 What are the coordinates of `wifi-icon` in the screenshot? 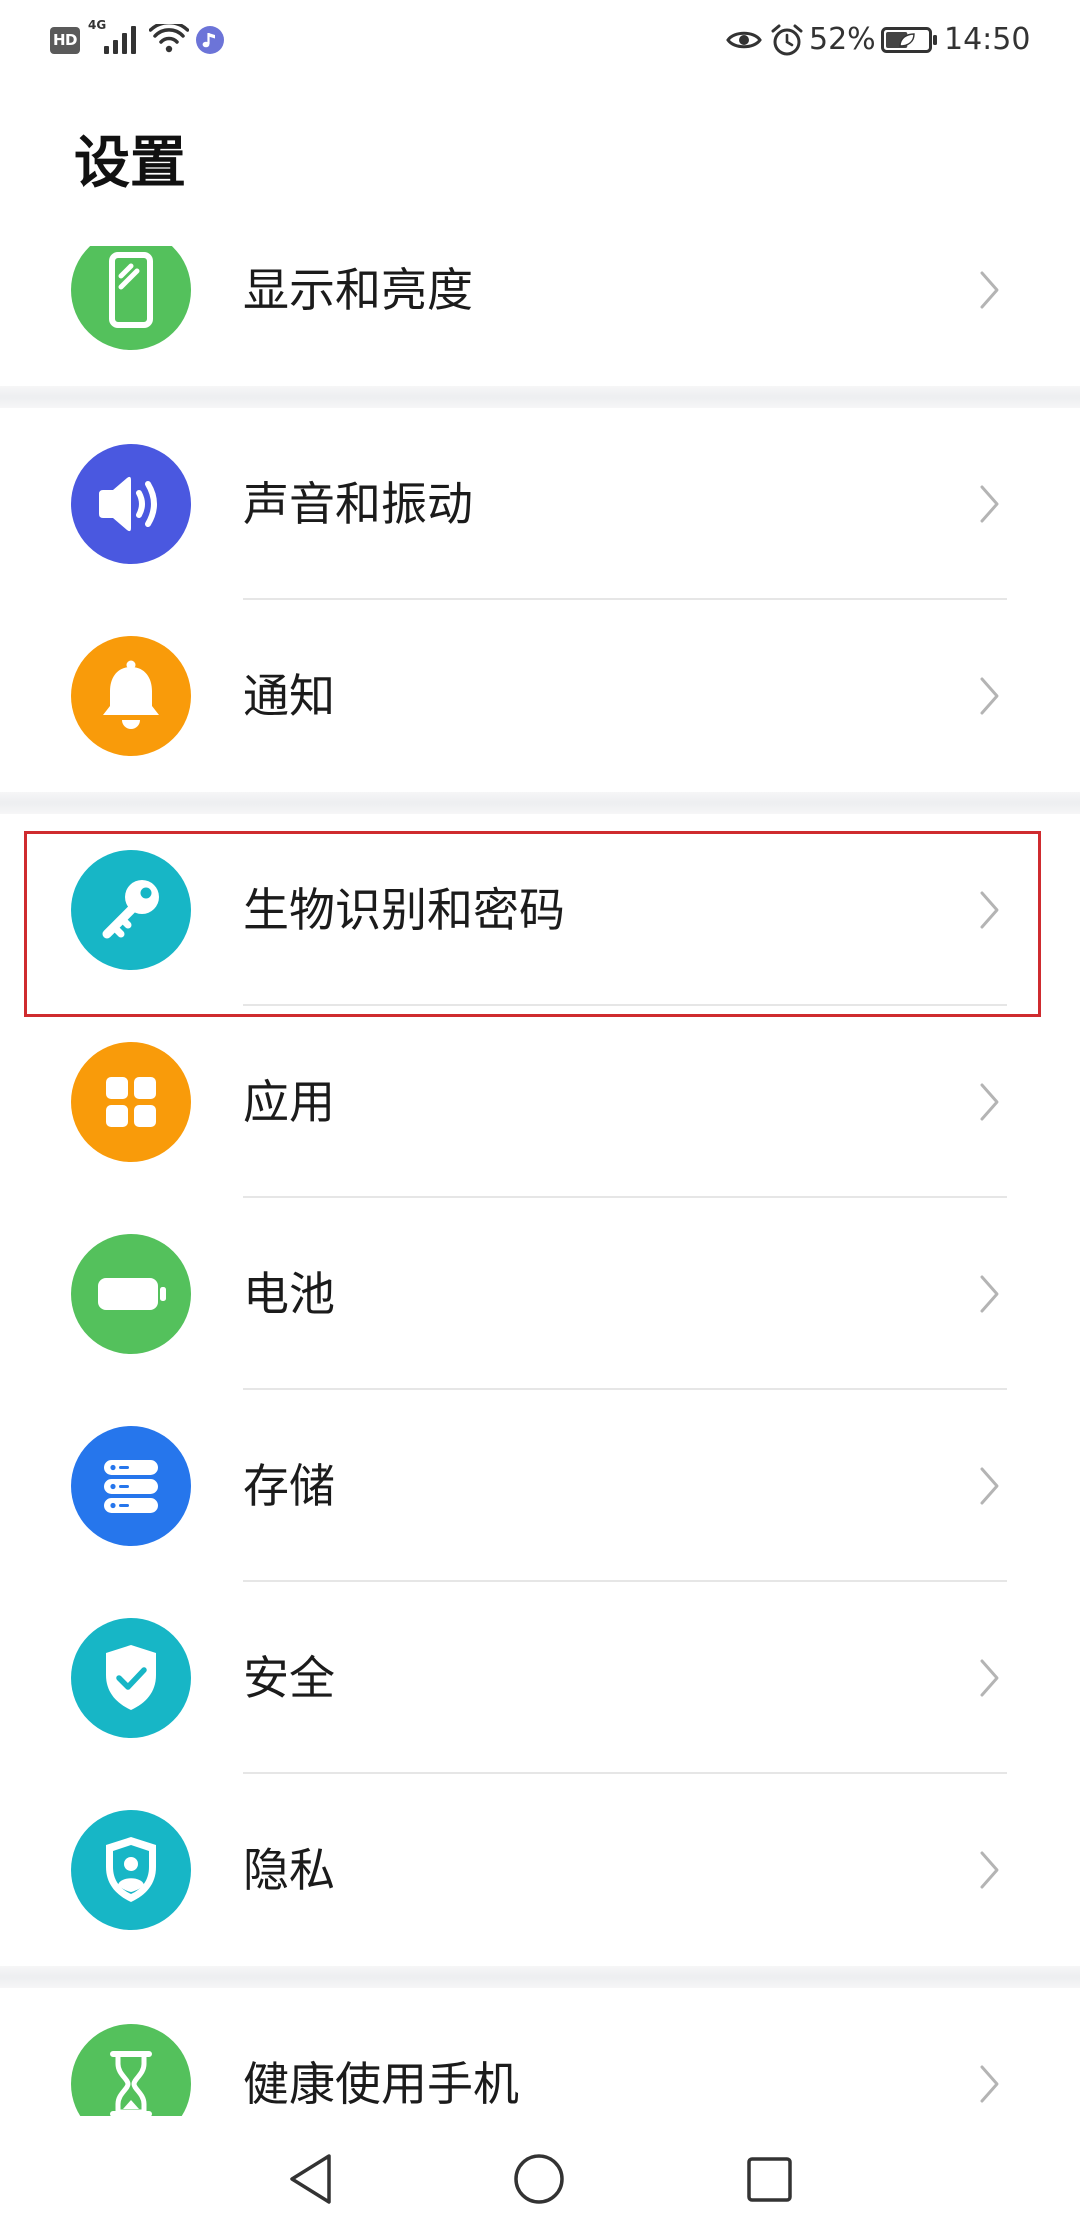 It's located at (169, 37).